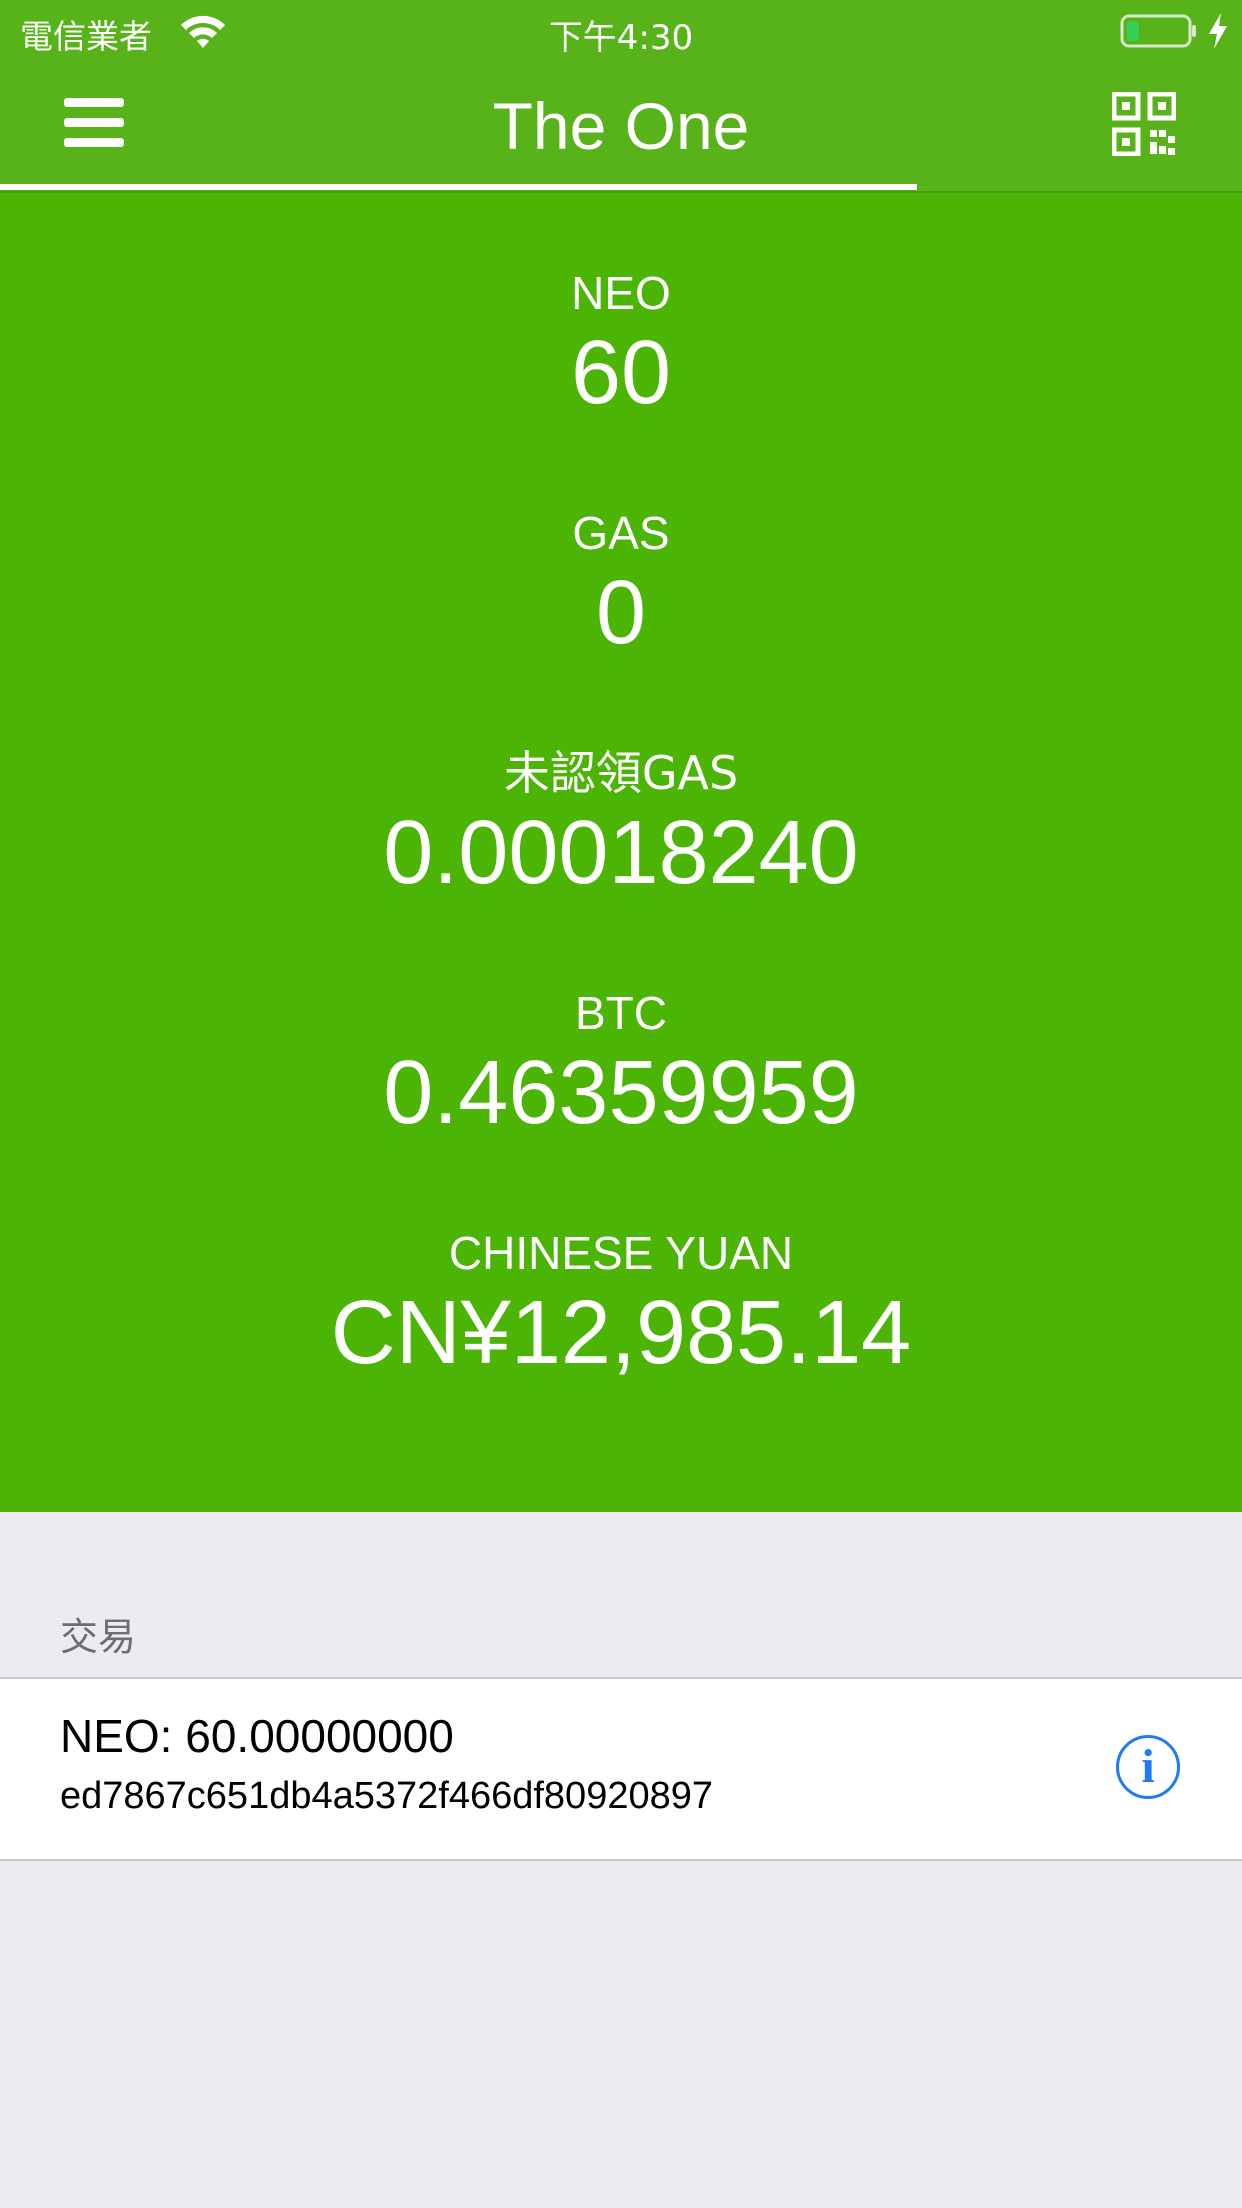 This screenshot has height=2208, width=1242. What do you see at coordinates (621, 613) in the screenshot?
I see `balance-value: 0` at bounding box center [621, 613].